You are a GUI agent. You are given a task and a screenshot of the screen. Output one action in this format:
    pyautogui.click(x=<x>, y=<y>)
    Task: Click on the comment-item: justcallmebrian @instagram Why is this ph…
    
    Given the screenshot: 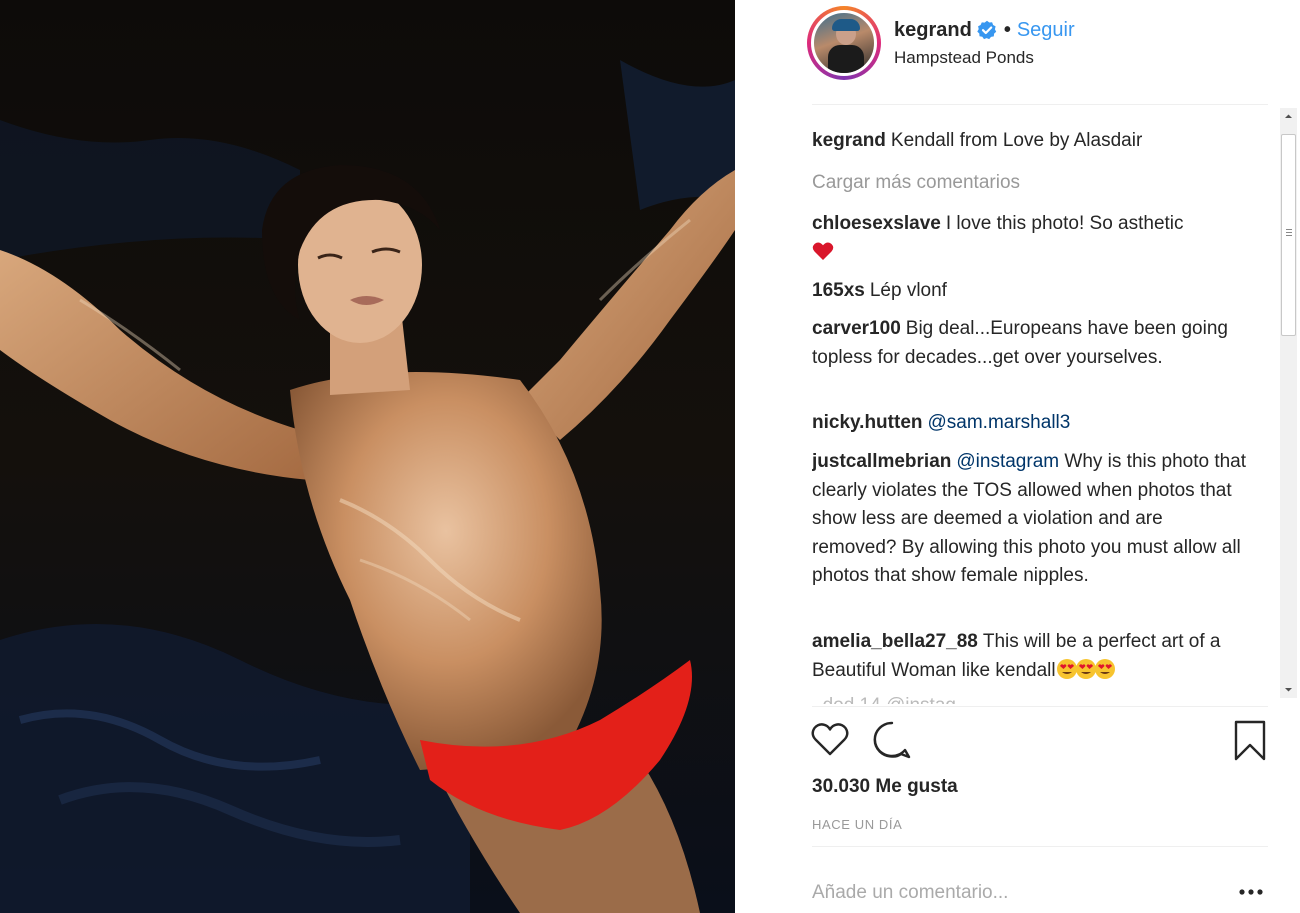 What is the action you would take?
    pyautogui.click(x=1032, y=519)
    